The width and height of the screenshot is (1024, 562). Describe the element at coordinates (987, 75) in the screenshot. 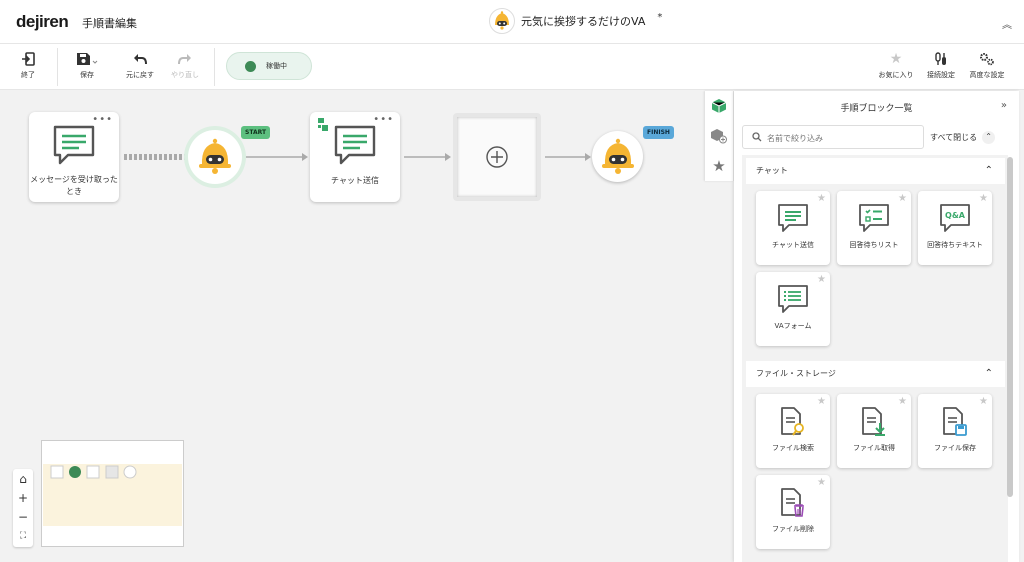

I see `advanced-label: 高度な設定` at that location.